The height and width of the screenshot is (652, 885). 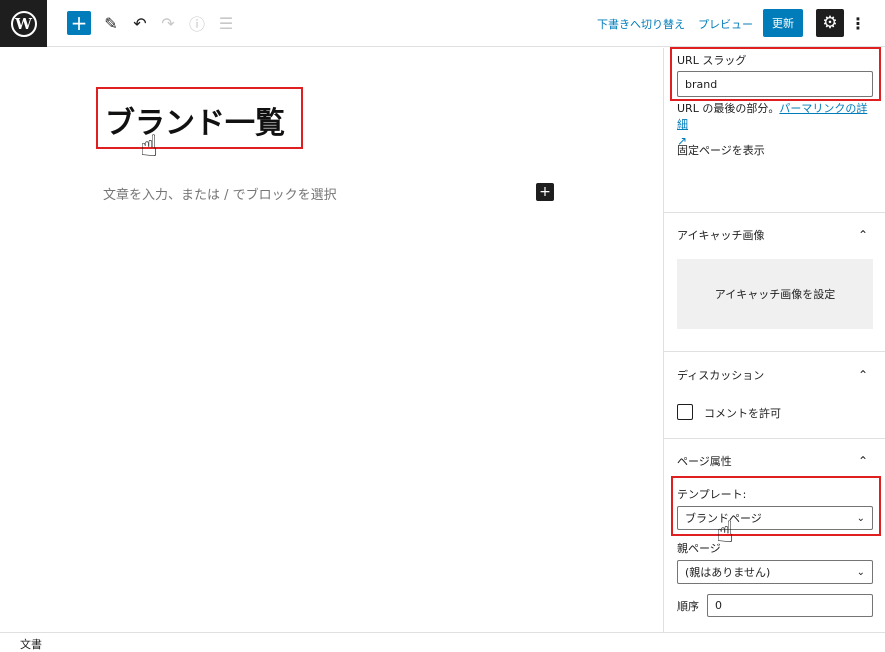 I want to click on settings-gear-icon: ⚙, so click(x=830, y=23).